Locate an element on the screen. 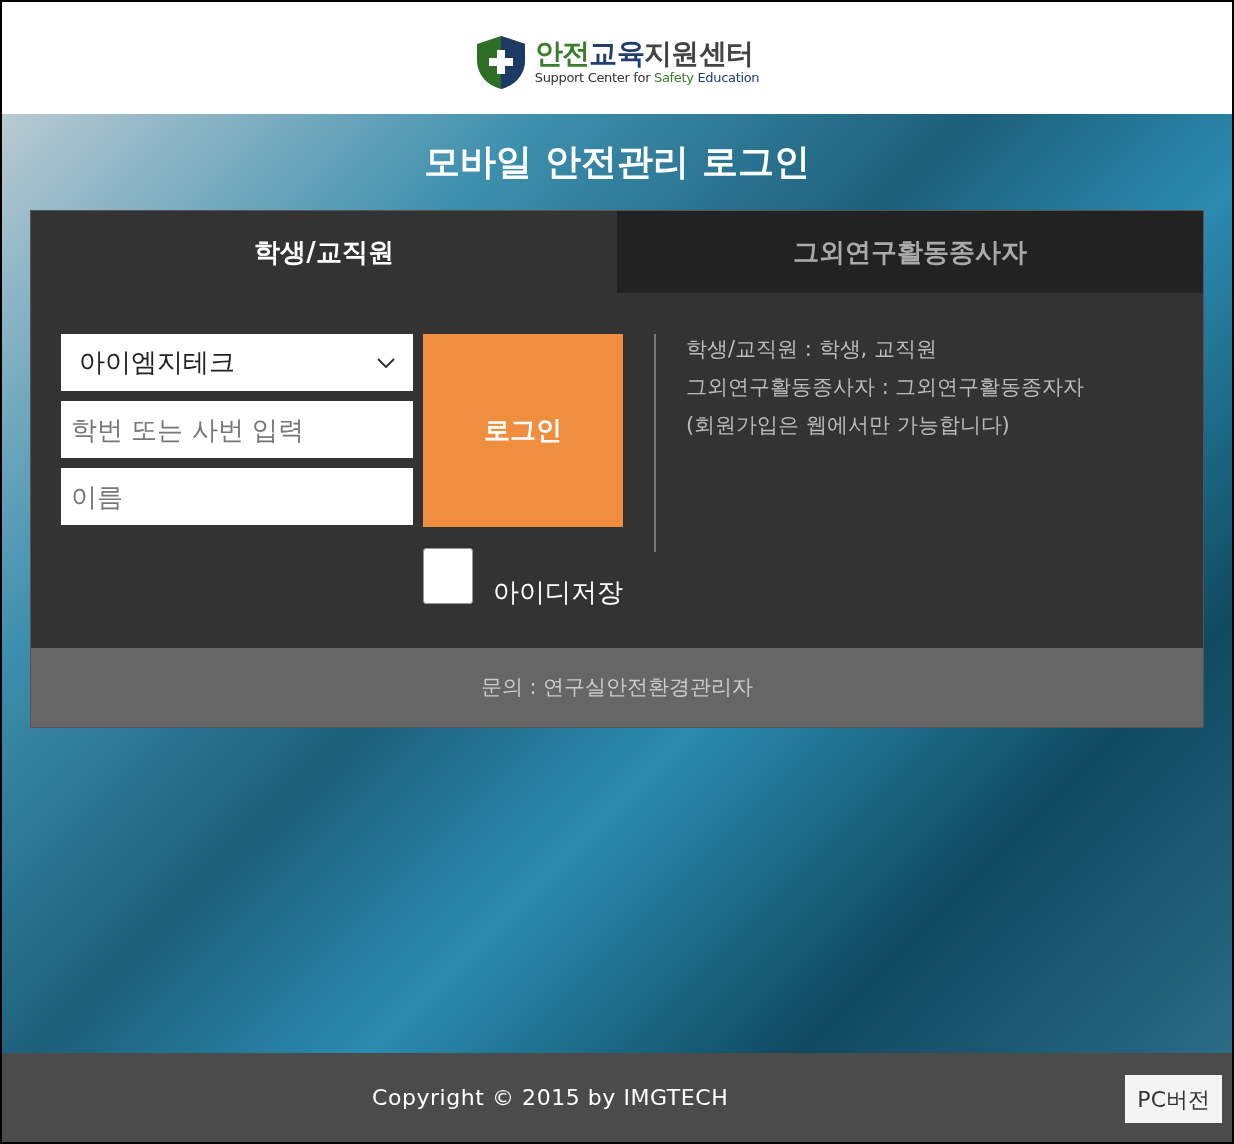 The image size is (1234, 1144). contact-text: 문의 : 연구실안전환경관리자 is located at coordinates (617, 687).